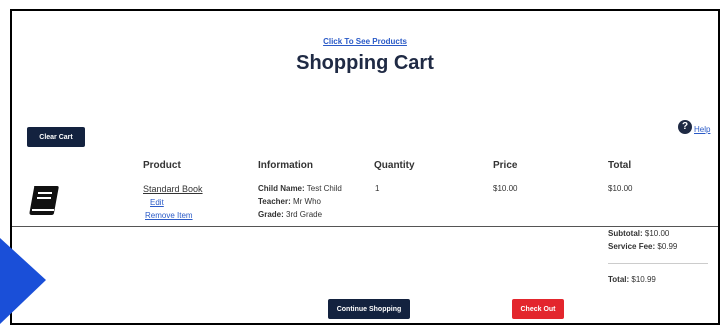 The height and width of the screenshot is (331, 728). Describe the element at coordinates (620, 188) in the screenshot. I see `total-value: $10.00` at that location.